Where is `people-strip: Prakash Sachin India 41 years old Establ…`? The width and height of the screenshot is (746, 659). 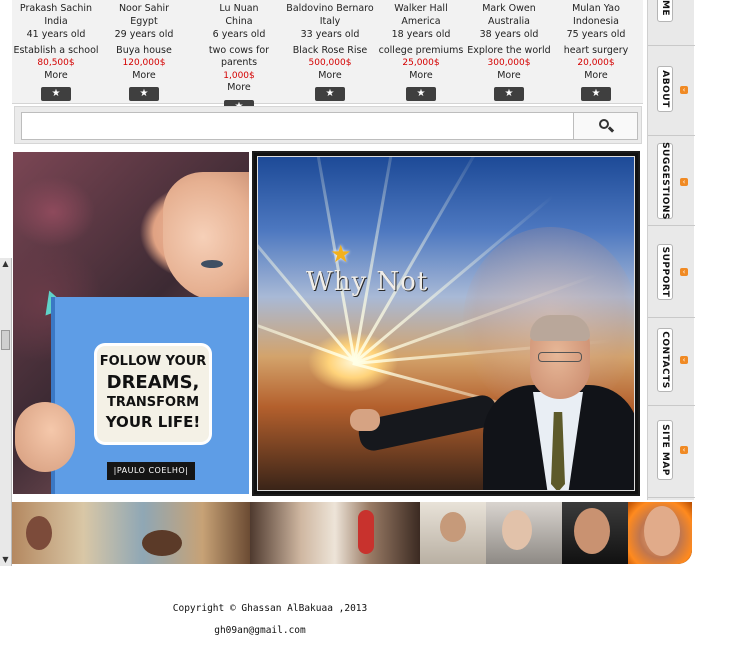
people-strip: Prakash Sachin India 41 years old Establ… is located at coordinates (326, 57).